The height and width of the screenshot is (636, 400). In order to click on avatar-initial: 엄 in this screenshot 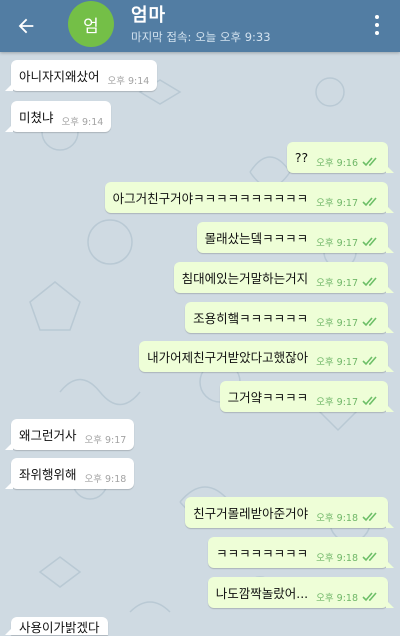, I will do `click(91, 26)`.